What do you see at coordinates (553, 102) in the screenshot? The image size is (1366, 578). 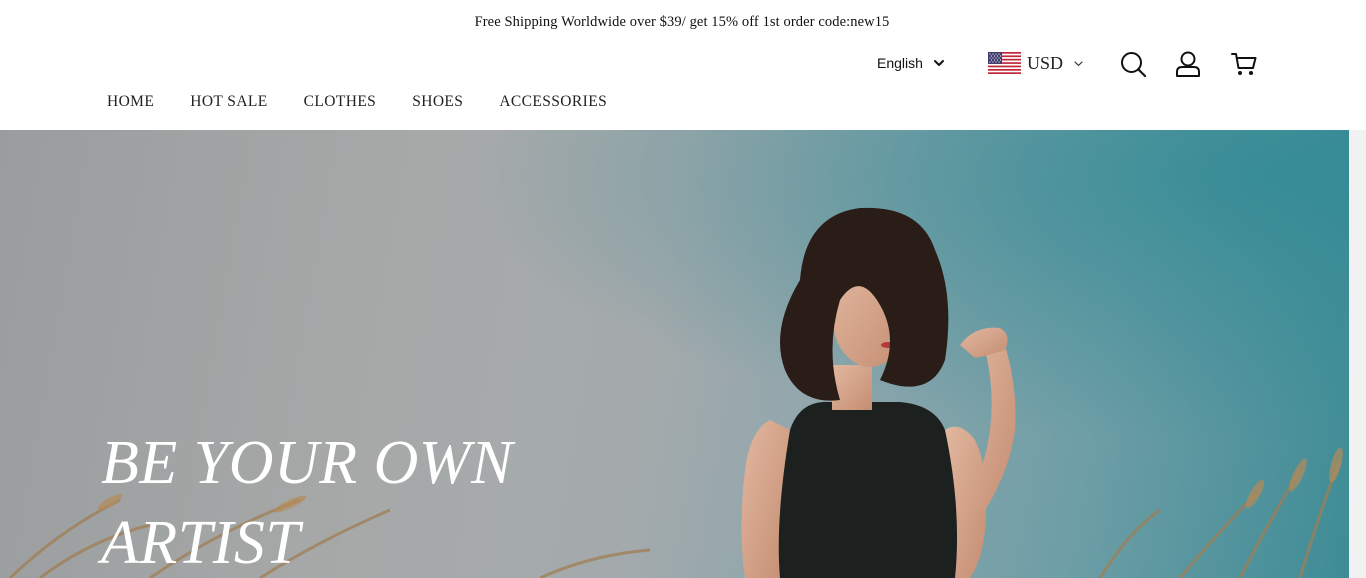 I see `nav-item-accessories: ACCESSORIES` at bounding box center [553, 102].